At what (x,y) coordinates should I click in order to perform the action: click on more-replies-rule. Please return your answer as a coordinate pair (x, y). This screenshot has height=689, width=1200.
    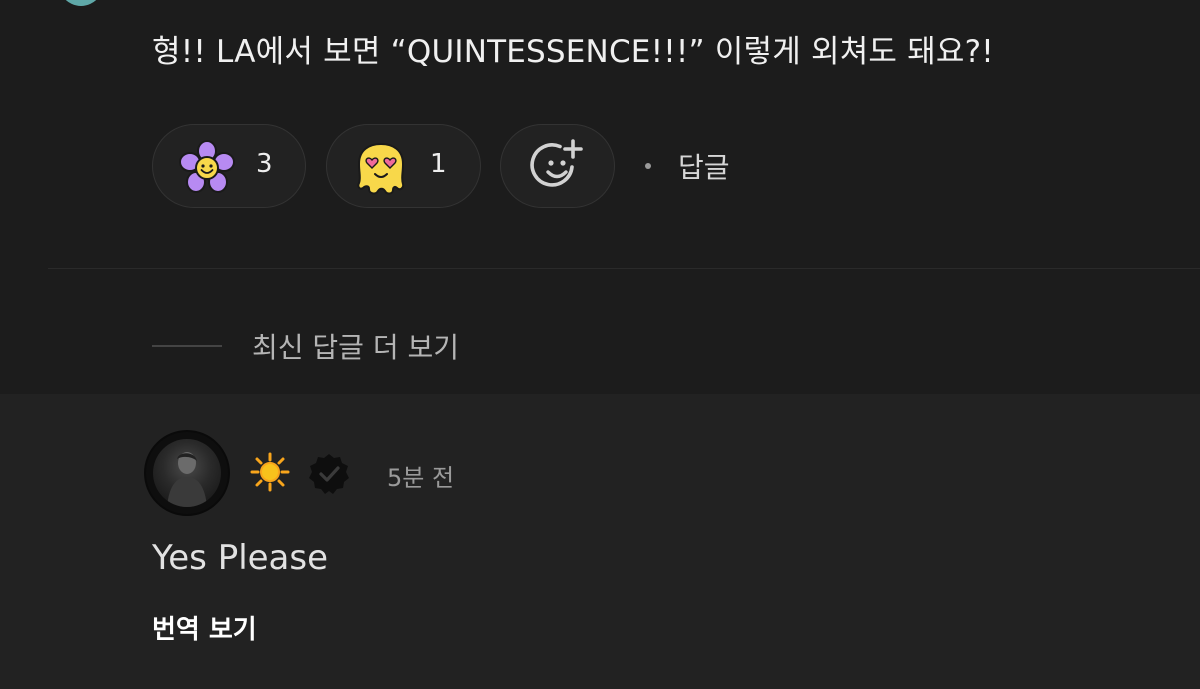
    Looking at the image, I should click on (187, 346).